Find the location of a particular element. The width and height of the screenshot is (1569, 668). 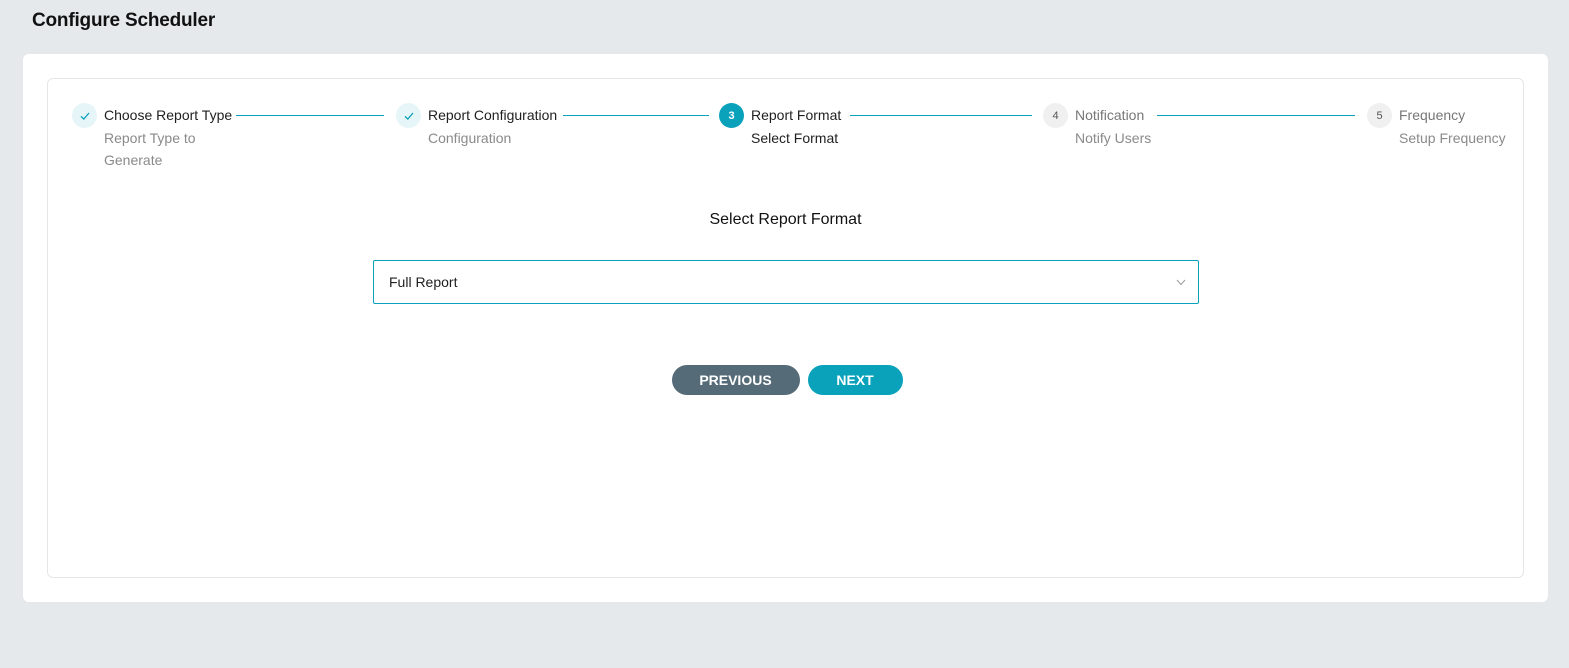

step-2-description: Configuration is located at coordinates (470, 138).